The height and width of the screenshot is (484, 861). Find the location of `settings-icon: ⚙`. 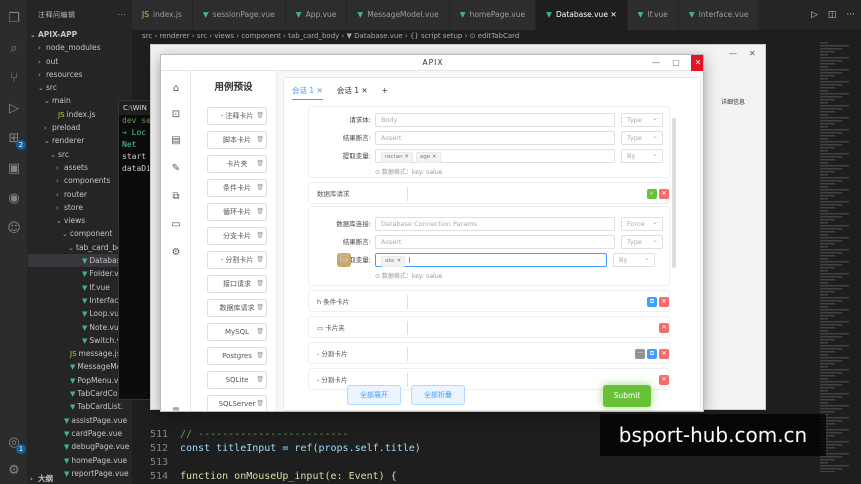

settings-icon: ⚙ is located at coordinates (176, 253).